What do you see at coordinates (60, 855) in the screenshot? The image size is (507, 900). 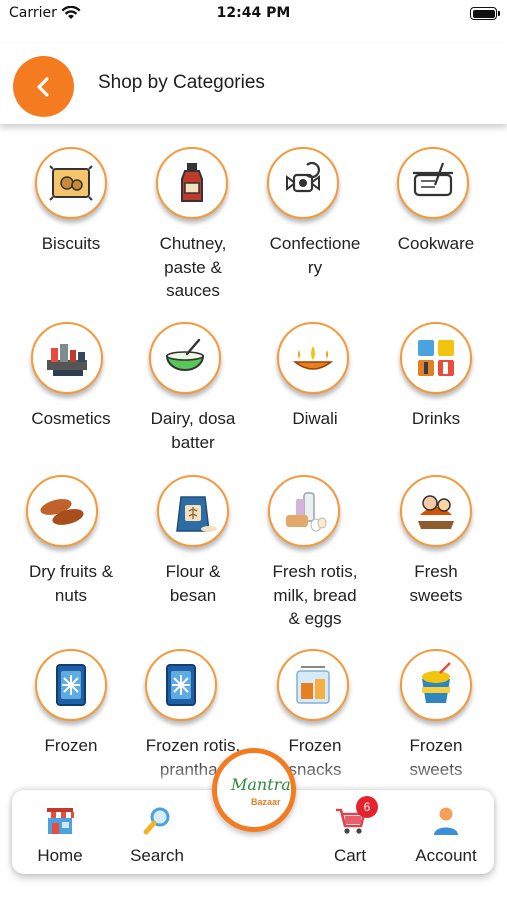 I see `nav-home-label: Home` at bounding box center [60, 855].